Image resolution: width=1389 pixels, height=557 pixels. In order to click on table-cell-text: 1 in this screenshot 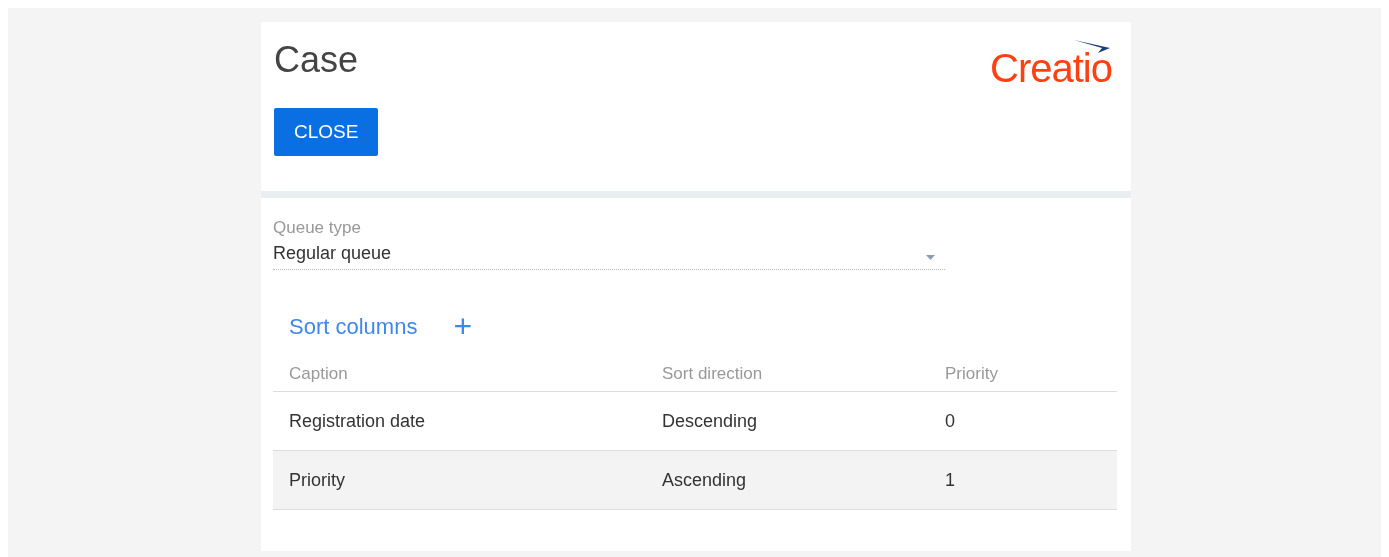, I will do `click(950, 480)`.